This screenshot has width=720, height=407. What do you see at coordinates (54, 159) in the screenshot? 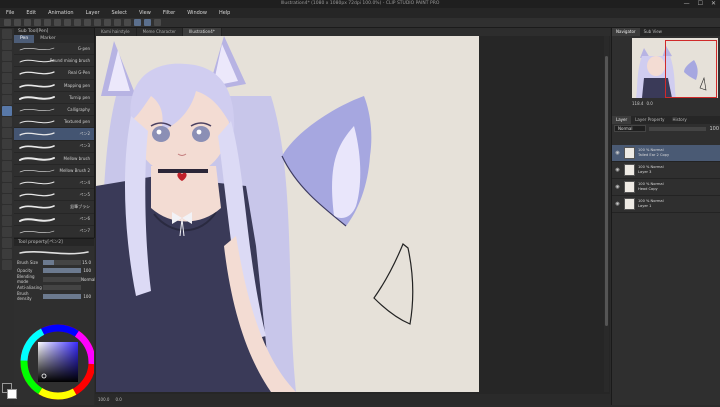
I see `brush-item: Mellow brush` at bounding box center [54, 159].